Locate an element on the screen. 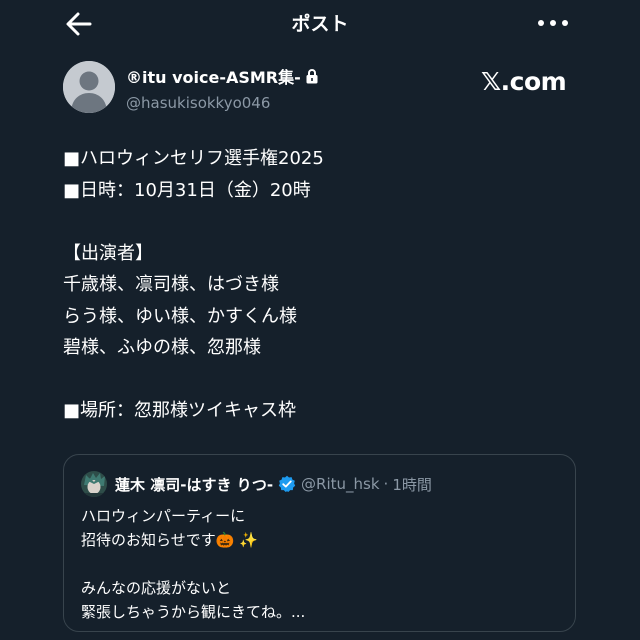  verified-badge-icon is located at coordinates (287, 483).